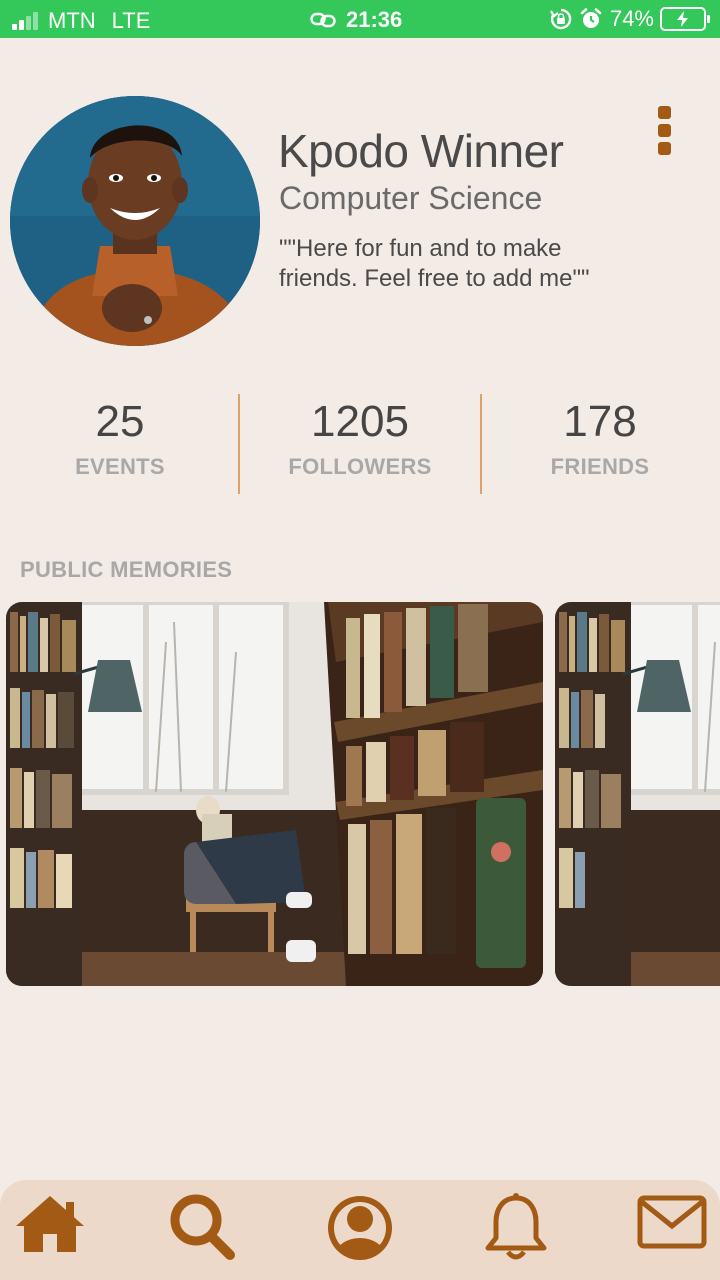  Describe the element at coordinates (374, 19) in the screenshot. I see `clock-time: 21:36` at that location.